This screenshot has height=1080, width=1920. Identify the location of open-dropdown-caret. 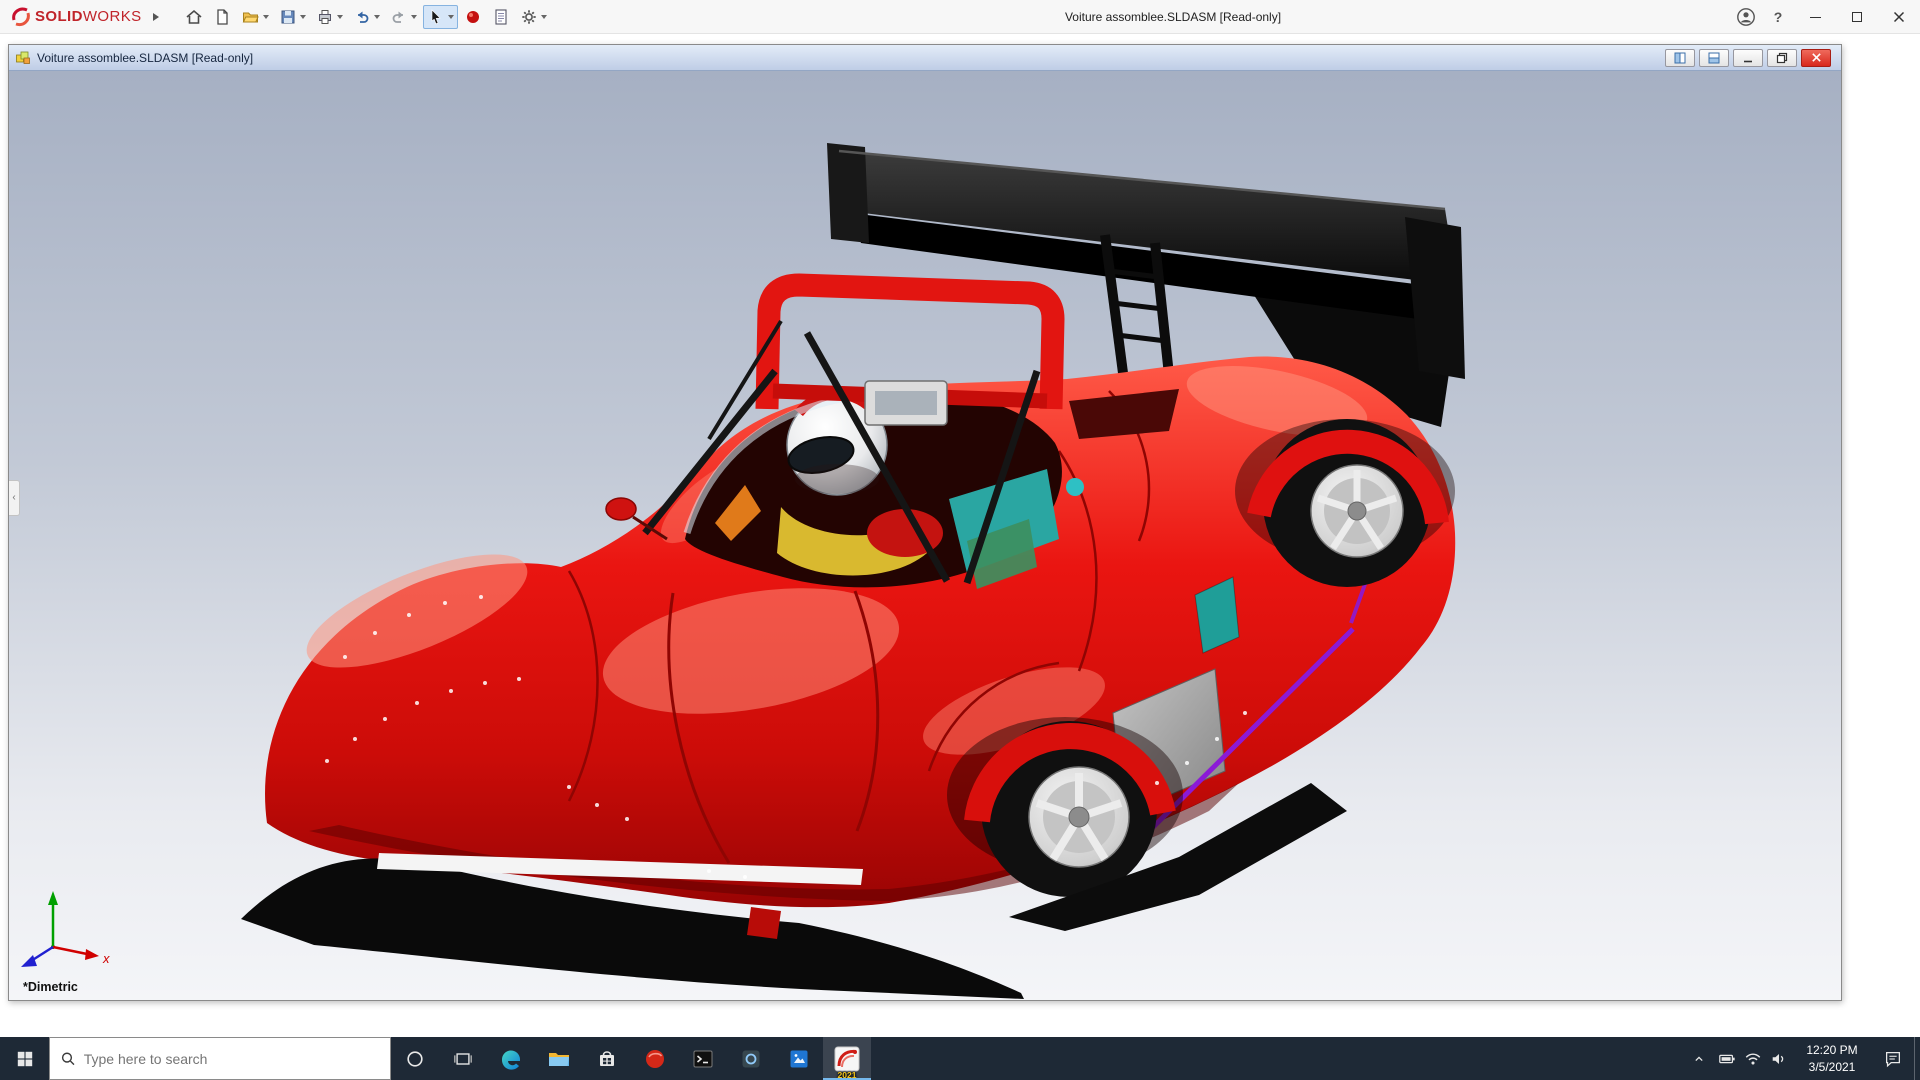
(265, 16).